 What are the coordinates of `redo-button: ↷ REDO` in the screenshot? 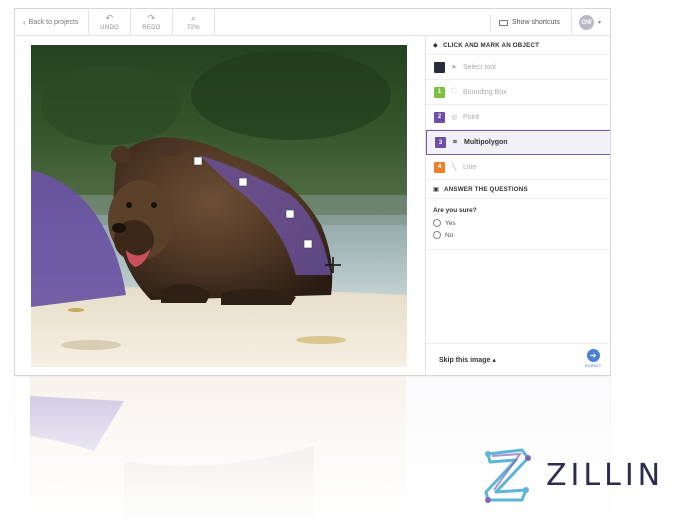 It's located at (152, 22).